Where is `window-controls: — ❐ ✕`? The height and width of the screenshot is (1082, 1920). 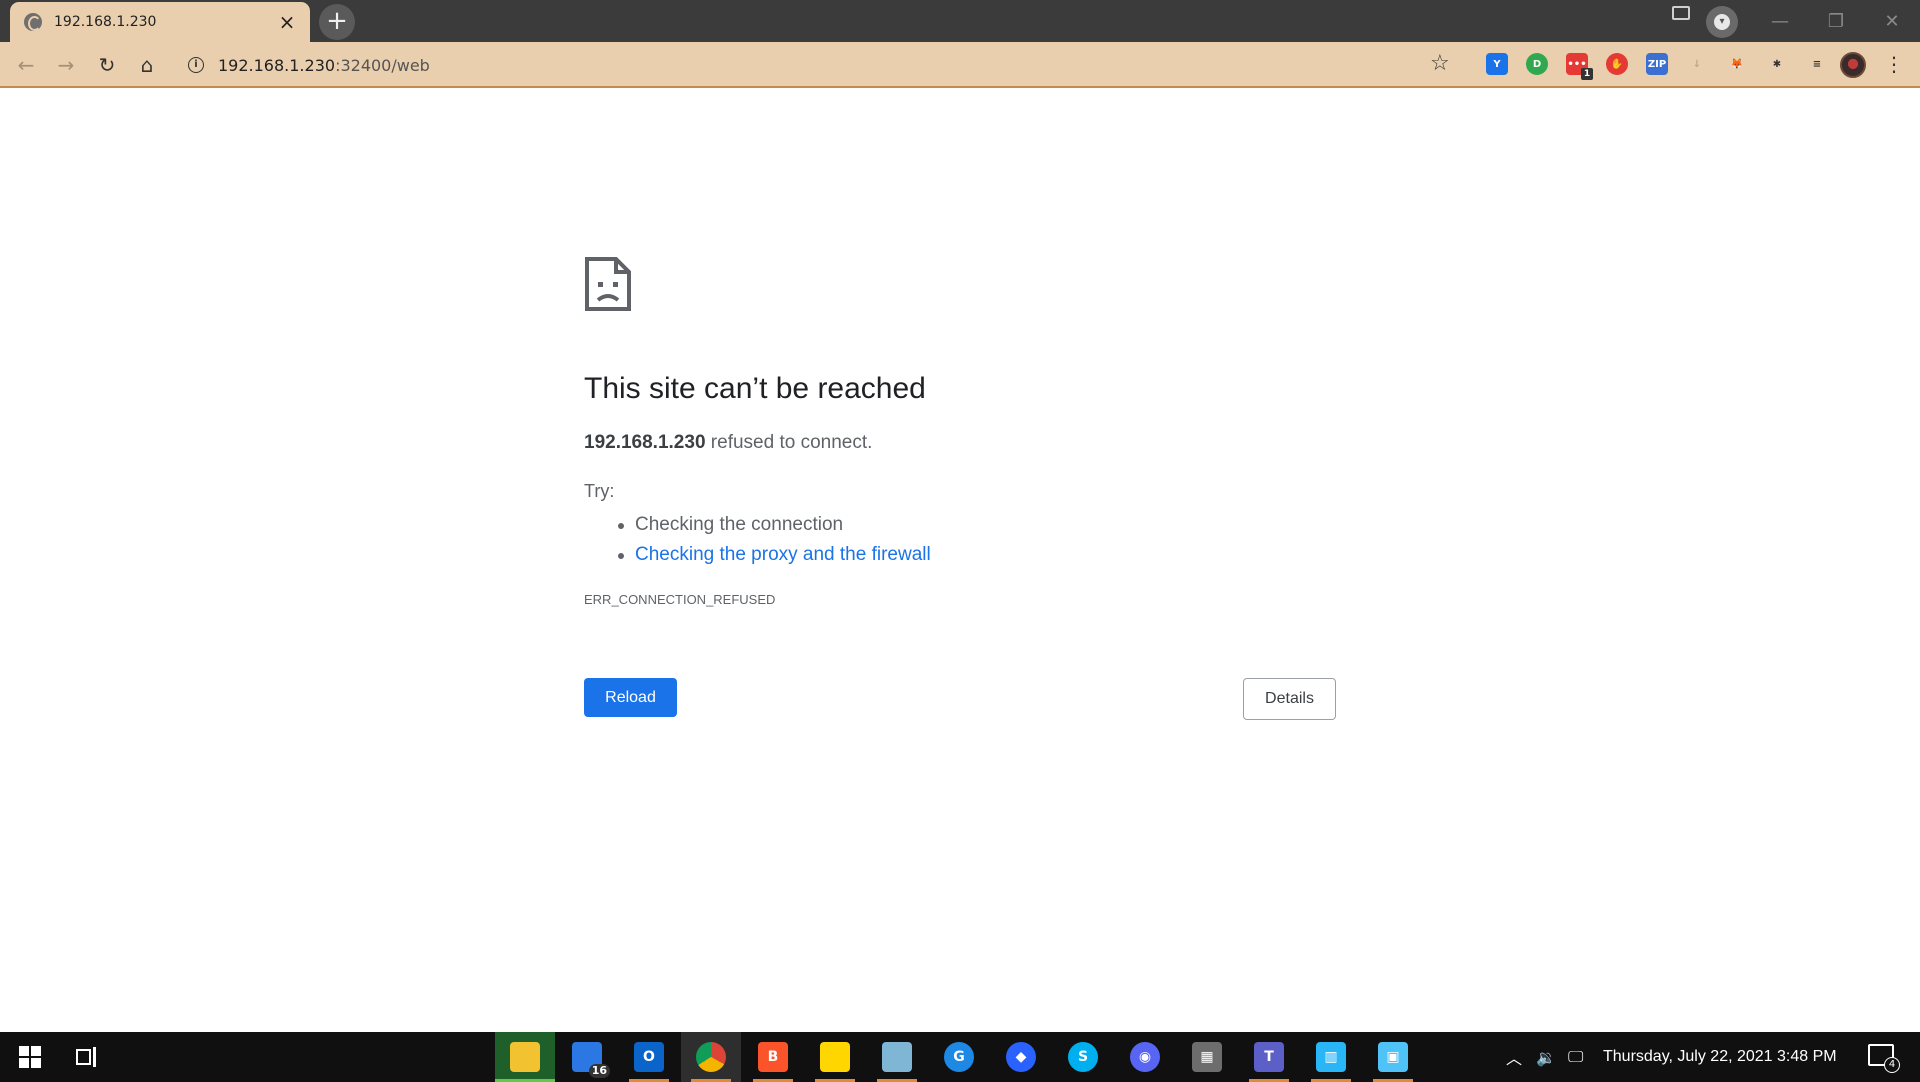
window-controls: — ❐ ✕ is located at coordinates (1836, 21).